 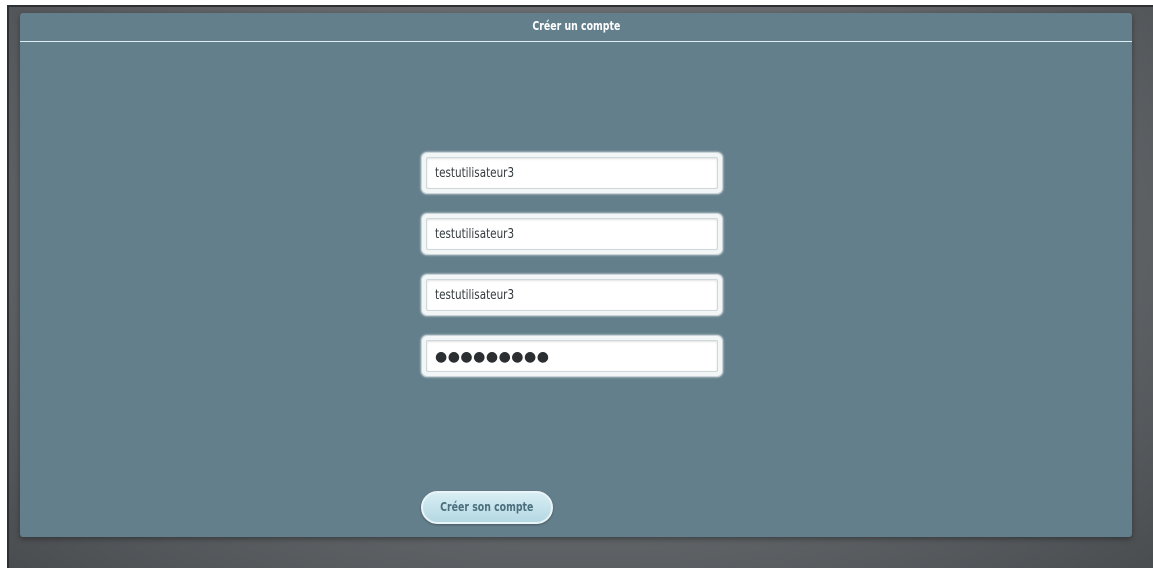 I want to click on email-value: testutilisateur3, so click(x=475, y=295).